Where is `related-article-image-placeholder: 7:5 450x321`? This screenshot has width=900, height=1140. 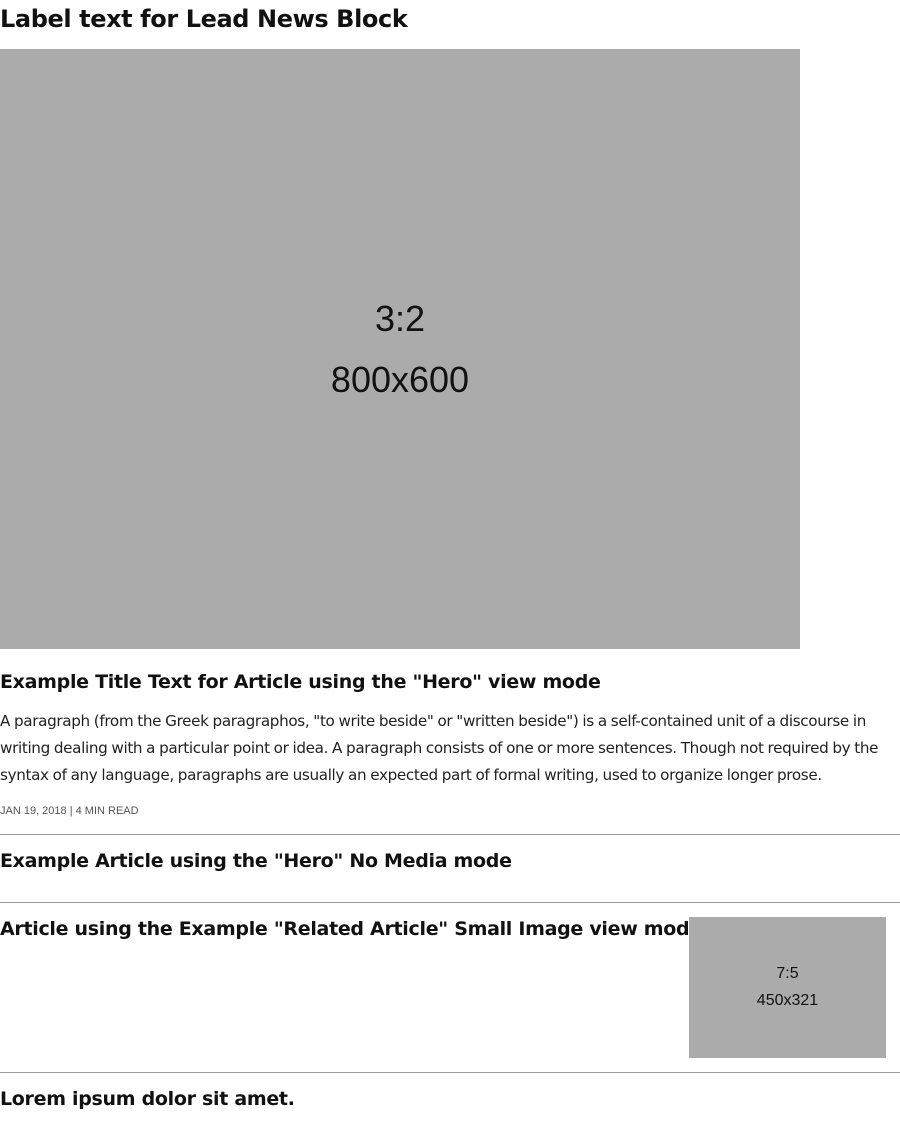 related-article-image-placeholder: 7:5 450x321 is located at coordinates (787, 987).